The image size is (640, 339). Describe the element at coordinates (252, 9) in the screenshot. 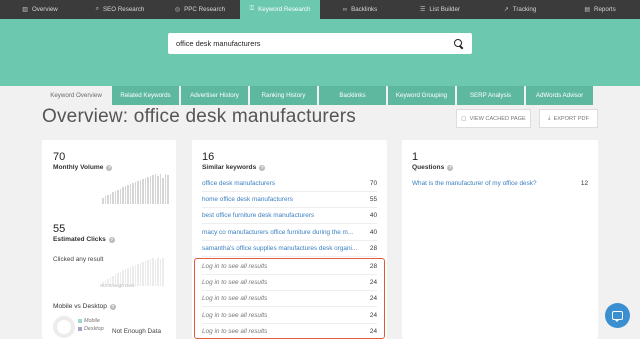

I see `key-icon: ⚿` at that location.